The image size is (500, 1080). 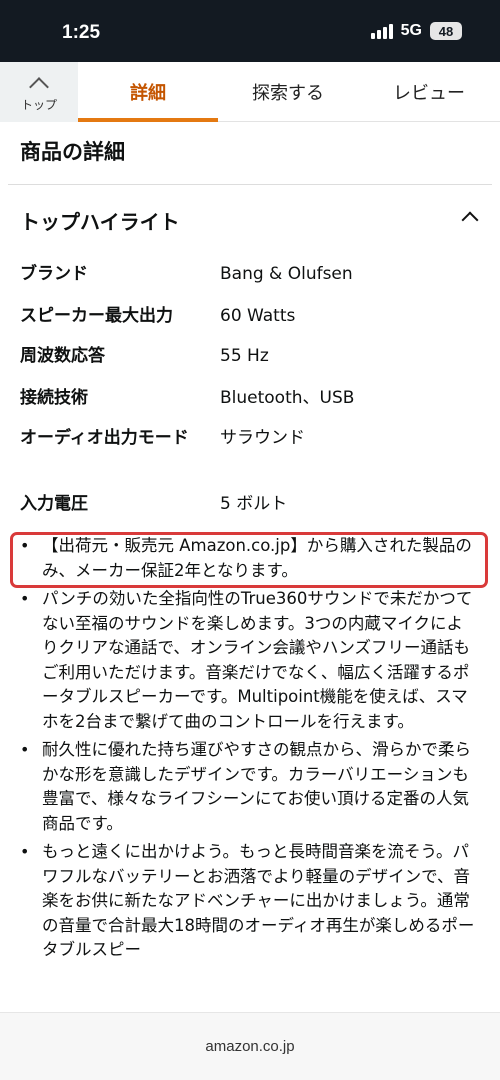 I want to click on status-bar: 1:25 5G 48, so click(x=250, y=31).